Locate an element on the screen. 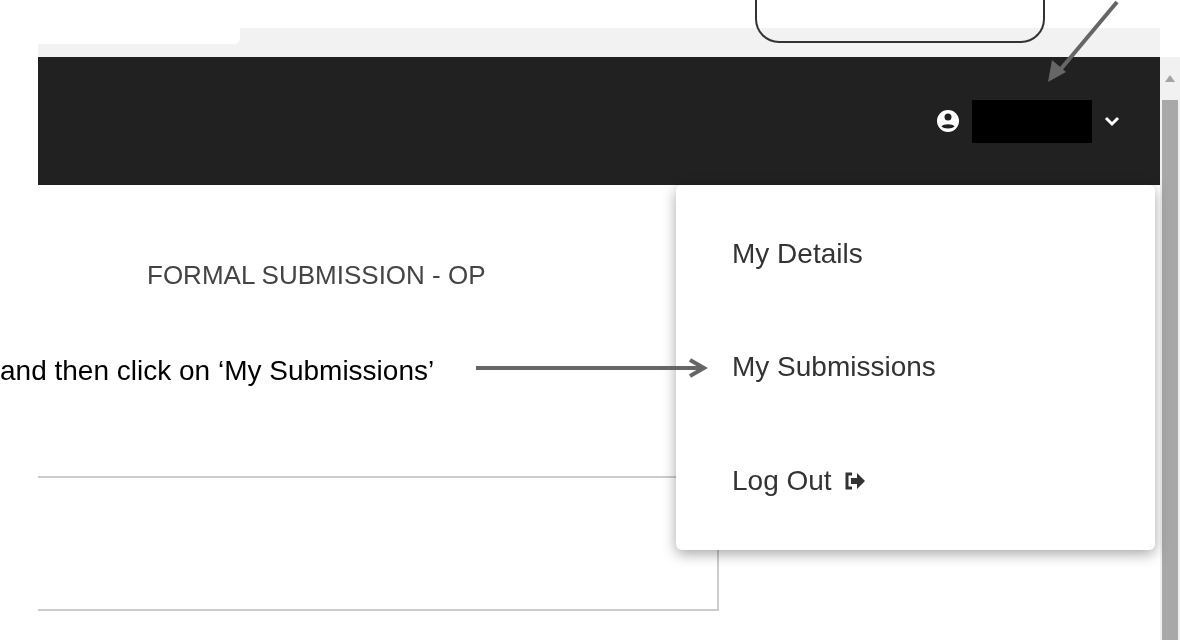 This screenshot has width=1180, height=640. scroll-up-icon is located at coordinates (1170, 78).